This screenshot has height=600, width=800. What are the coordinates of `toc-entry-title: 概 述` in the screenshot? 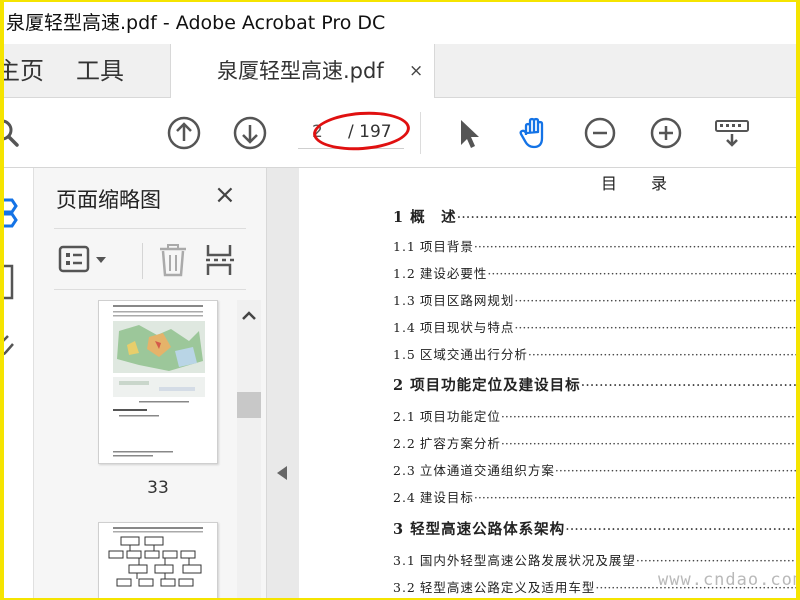 It's located at (433, 217).